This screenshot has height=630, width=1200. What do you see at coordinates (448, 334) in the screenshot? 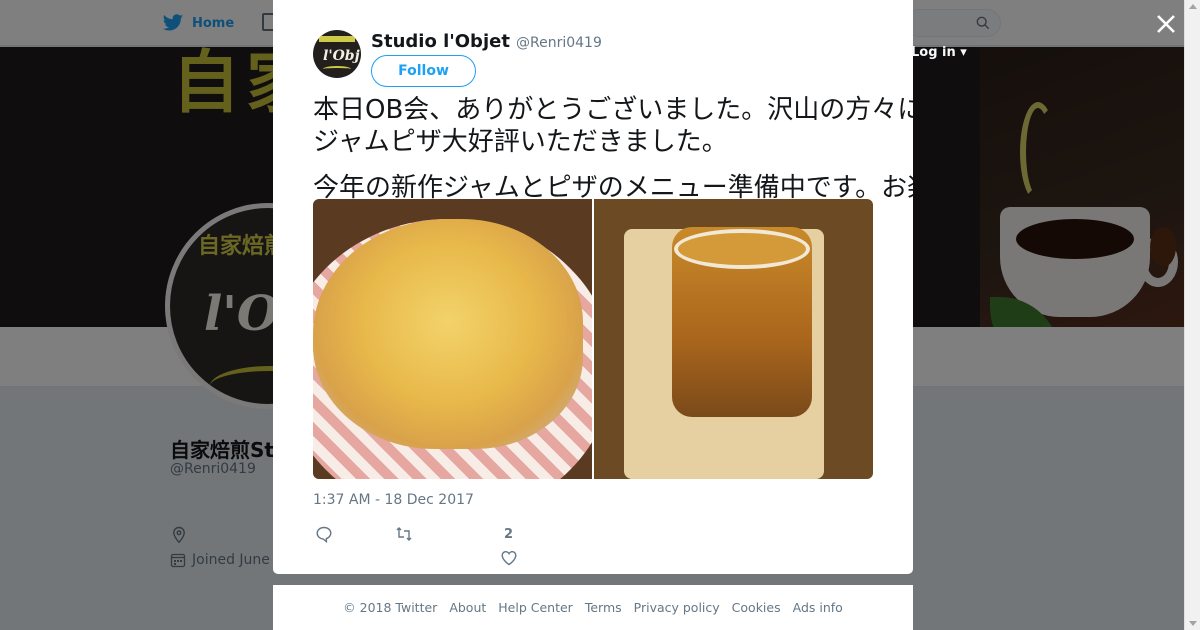
I see `pizza-graphic` at bounding box center [448, 334].